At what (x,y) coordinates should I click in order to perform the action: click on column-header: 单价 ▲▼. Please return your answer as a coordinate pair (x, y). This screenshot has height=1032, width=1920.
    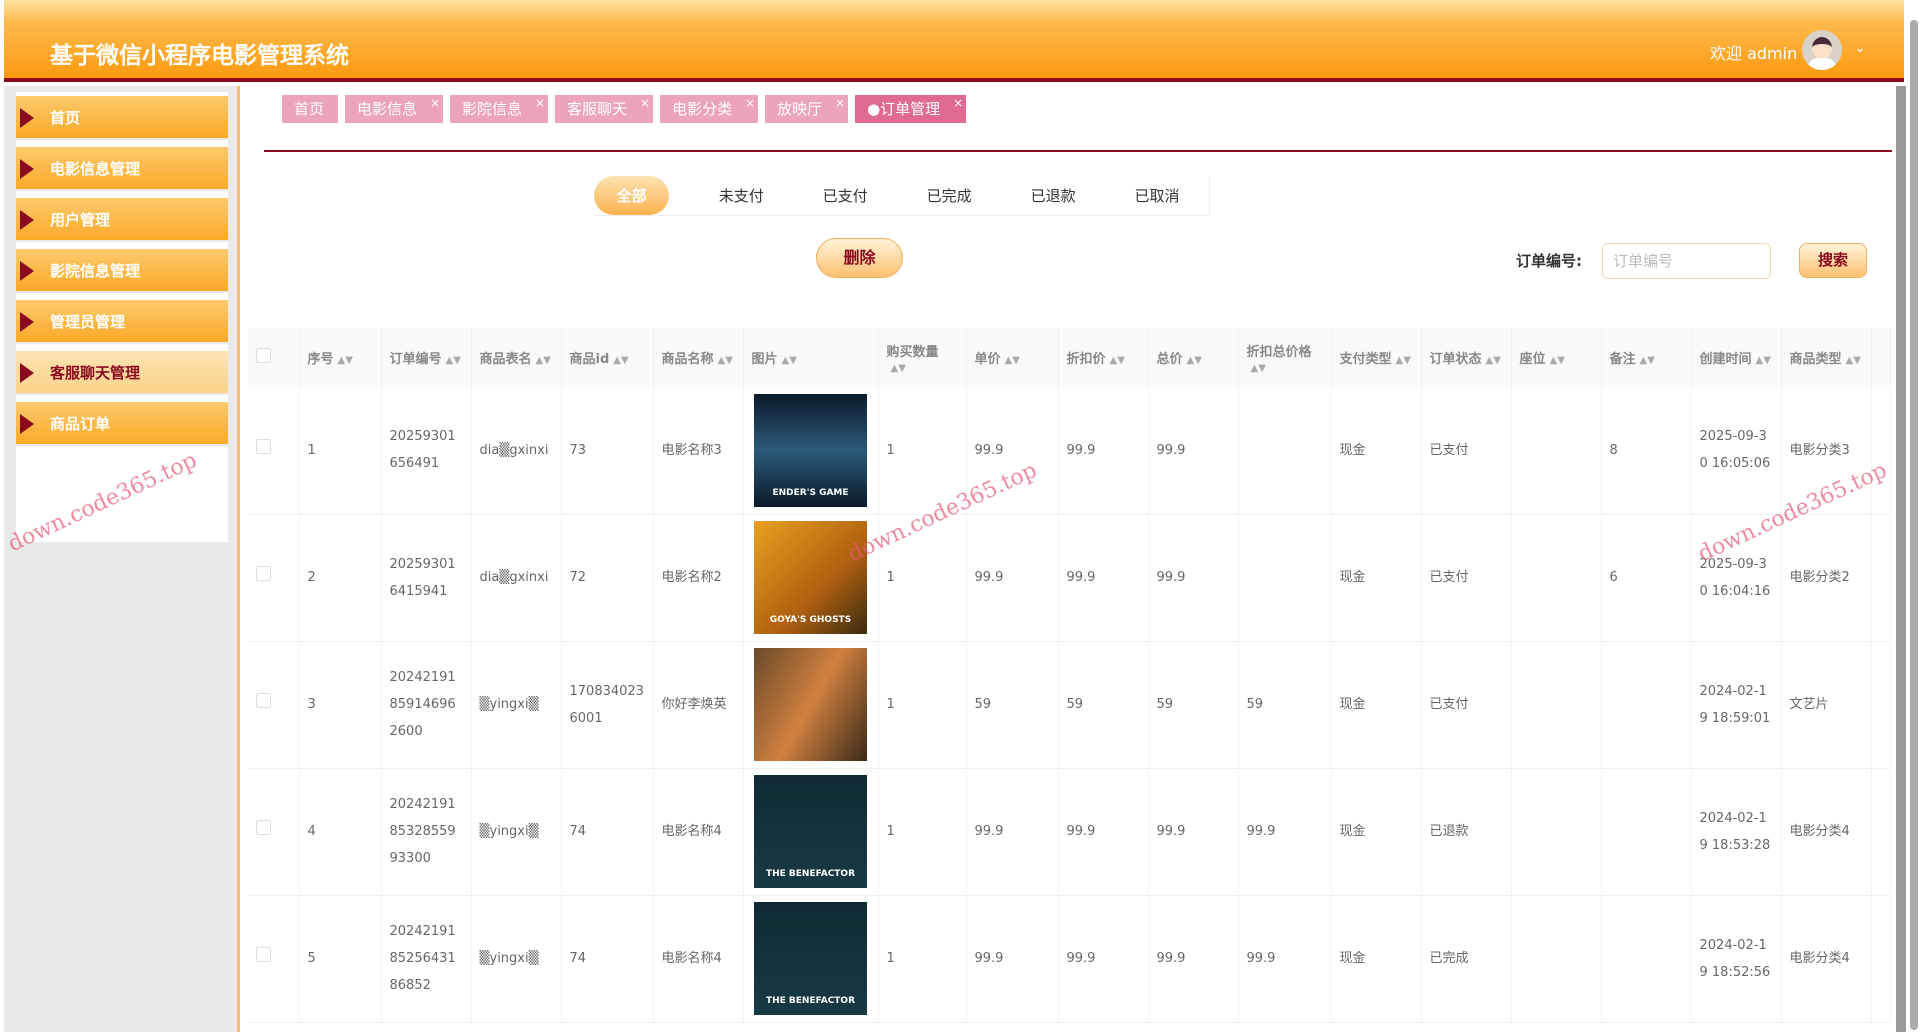
    Looking at the image, I should click on (1012, 357).